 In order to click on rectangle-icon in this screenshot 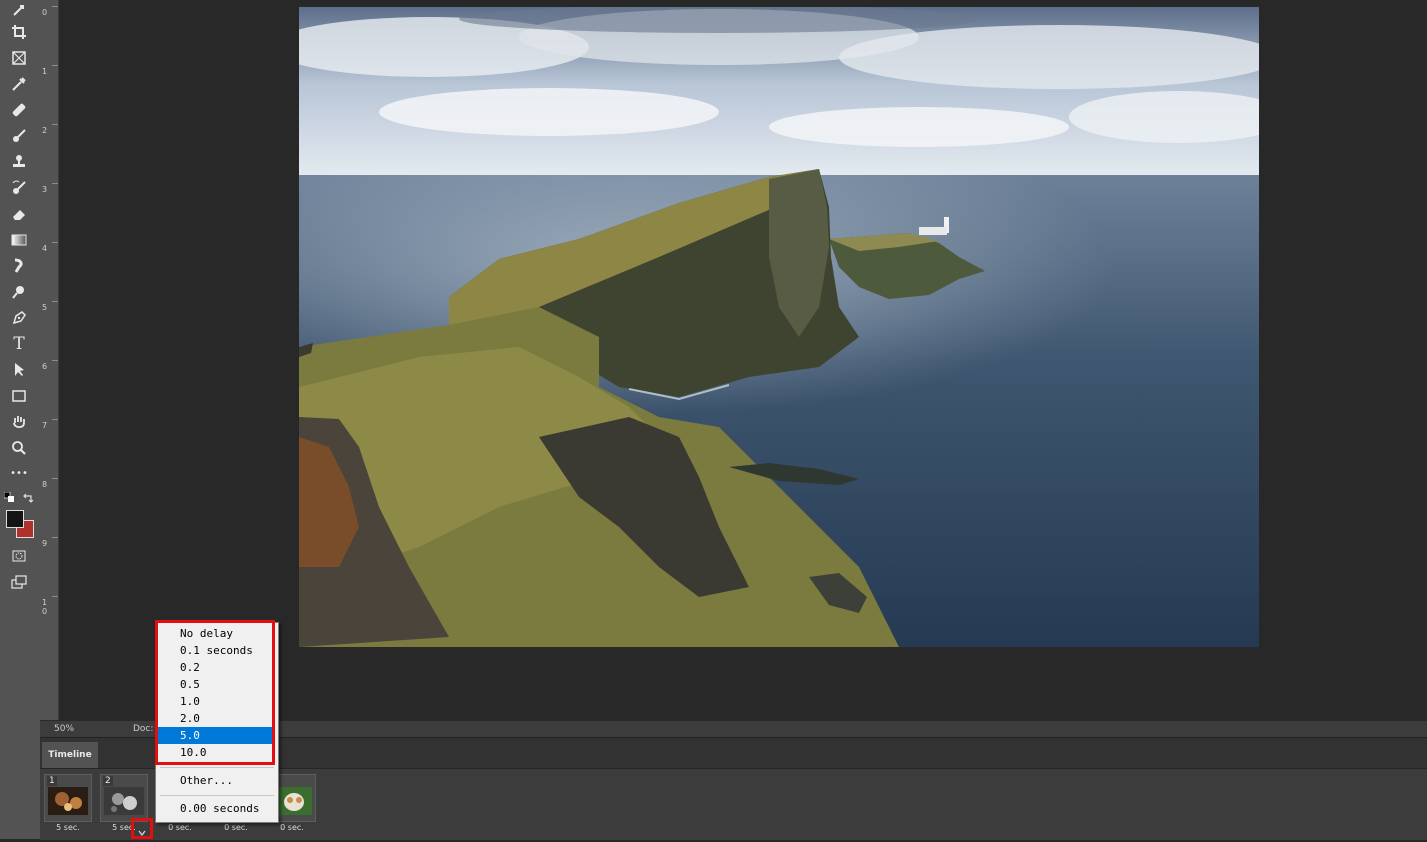, I will do `click(19, 396)`.